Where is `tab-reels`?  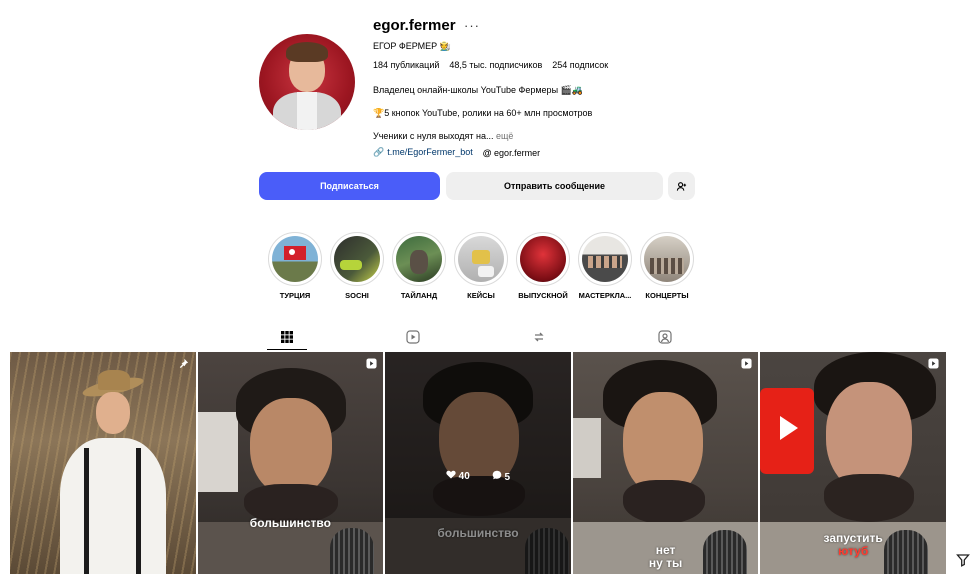 tab-reels is located at coordinates (413, 337).